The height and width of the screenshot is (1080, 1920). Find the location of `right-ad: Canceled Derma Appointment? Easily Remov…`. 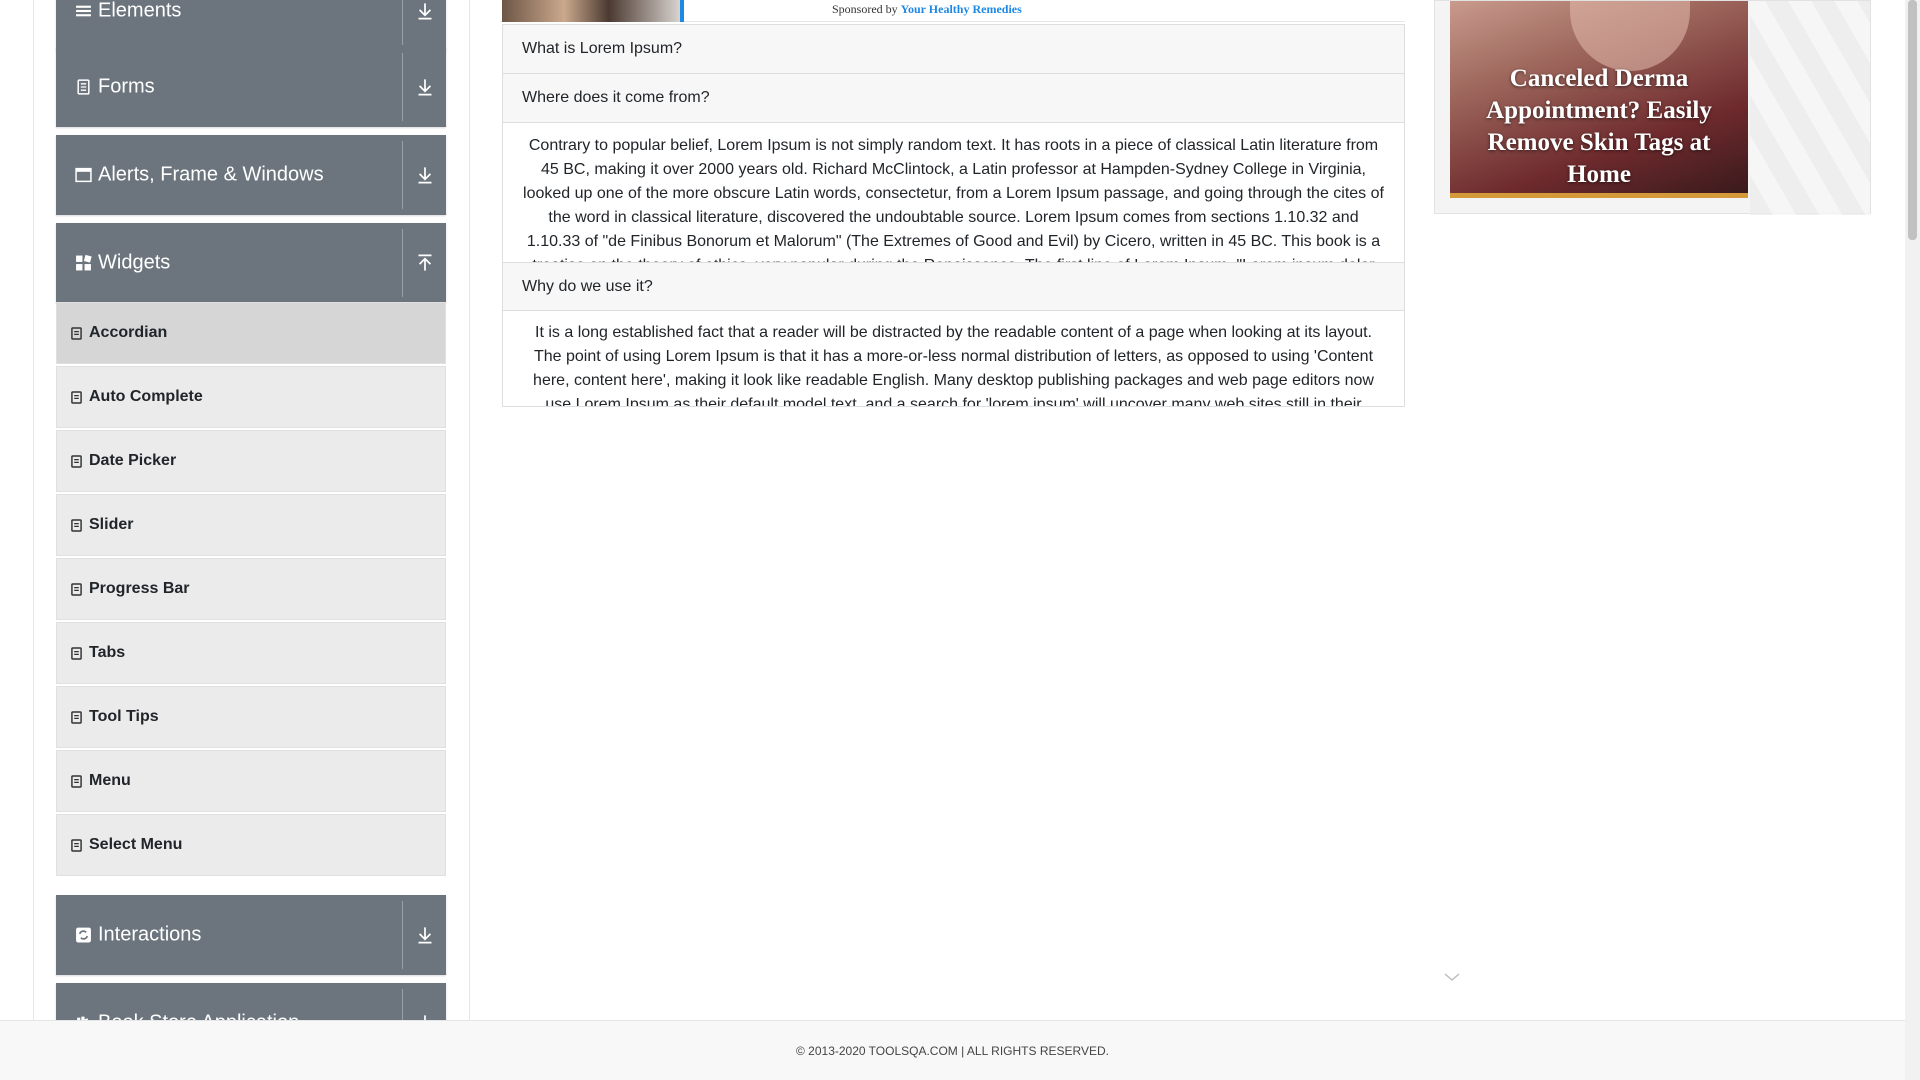

right-ad: Canceled Derma Appointment? Easily Remov… is located at coordinates (1652, 107).